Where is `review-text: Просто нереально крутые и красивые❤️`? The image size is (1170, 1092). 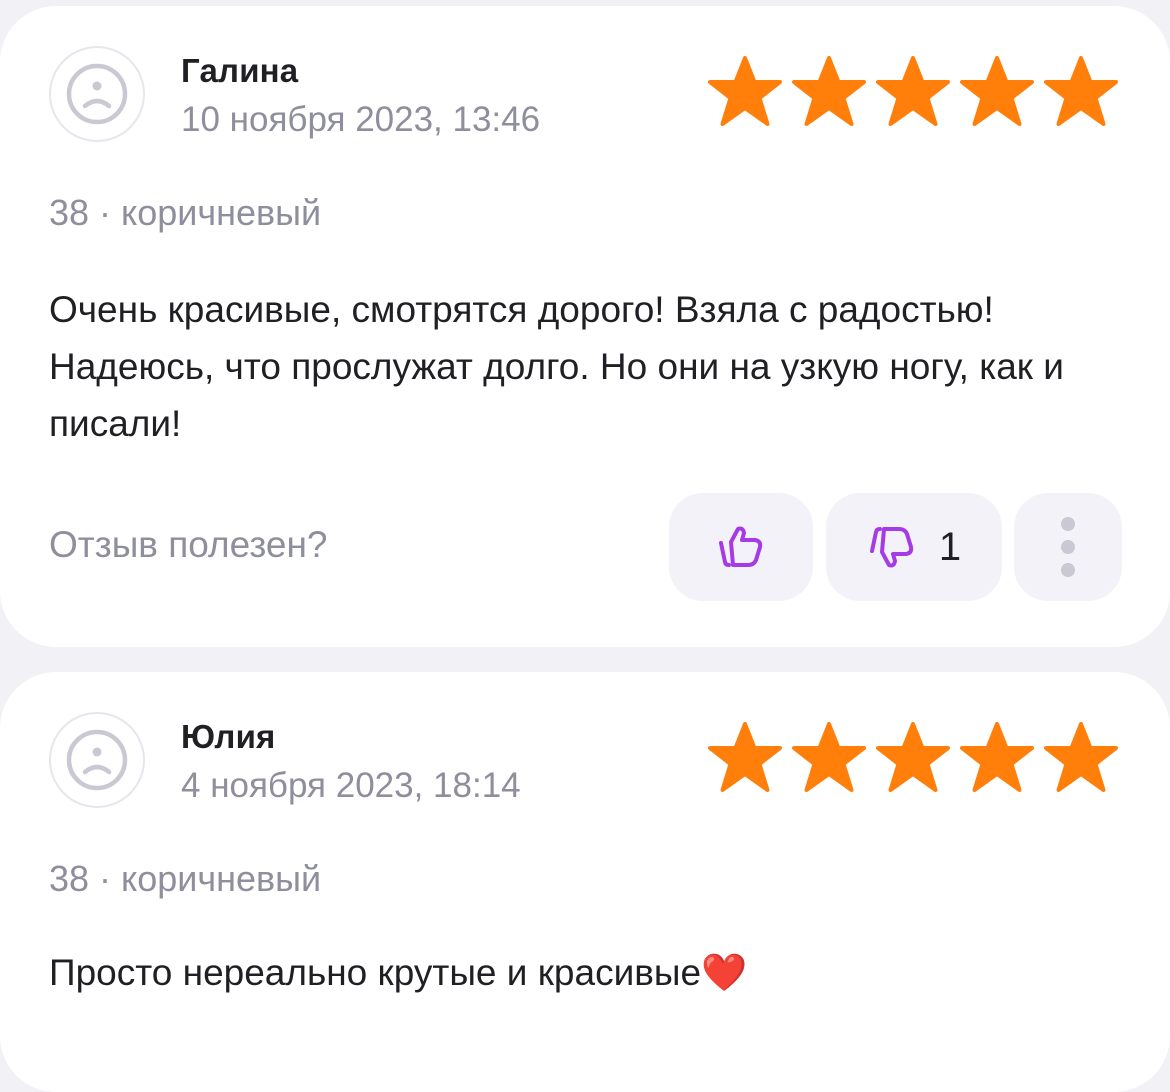
review-text: Просто нереально крутые и красивые❤️ is located at coordinates (398, 972).